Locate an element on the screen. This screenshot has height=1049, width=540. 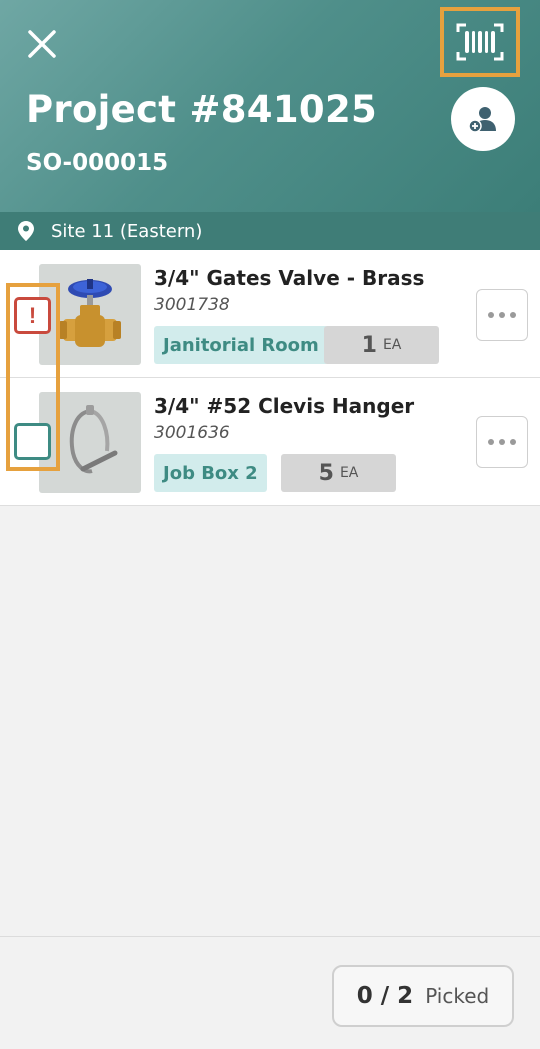
picked-counter-button: 0 / 2 Picked is located at coordinates (423, 996).